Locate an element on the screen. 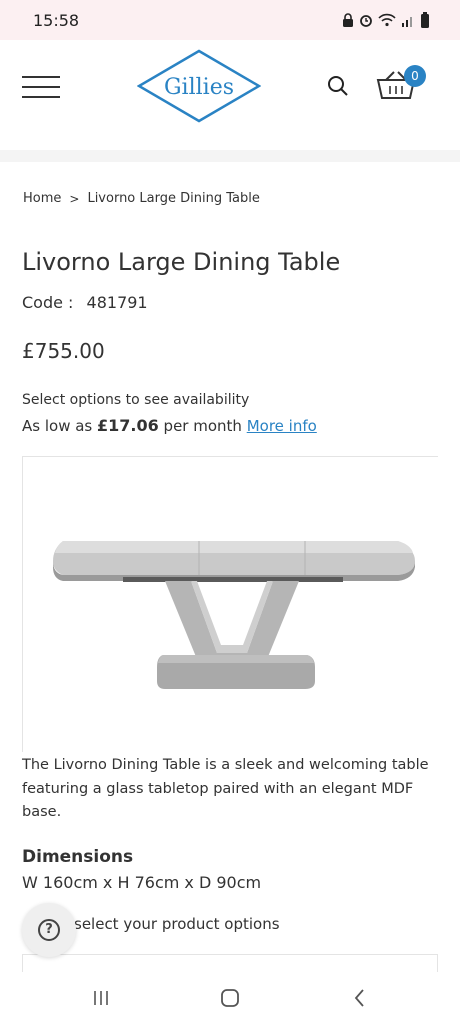 The height and width of the screenshot is (1024, 460). dimensions-heading: Dimensions is located at coordinates (78, 857).